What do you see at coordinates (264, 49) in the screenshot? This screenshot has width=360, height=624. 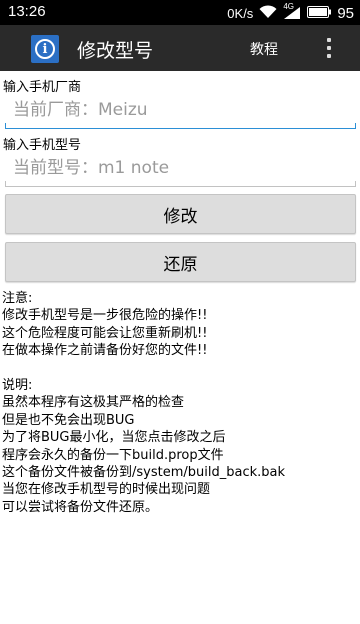 I see `tutorial-button: 教程` at bounding box center [264, 49].